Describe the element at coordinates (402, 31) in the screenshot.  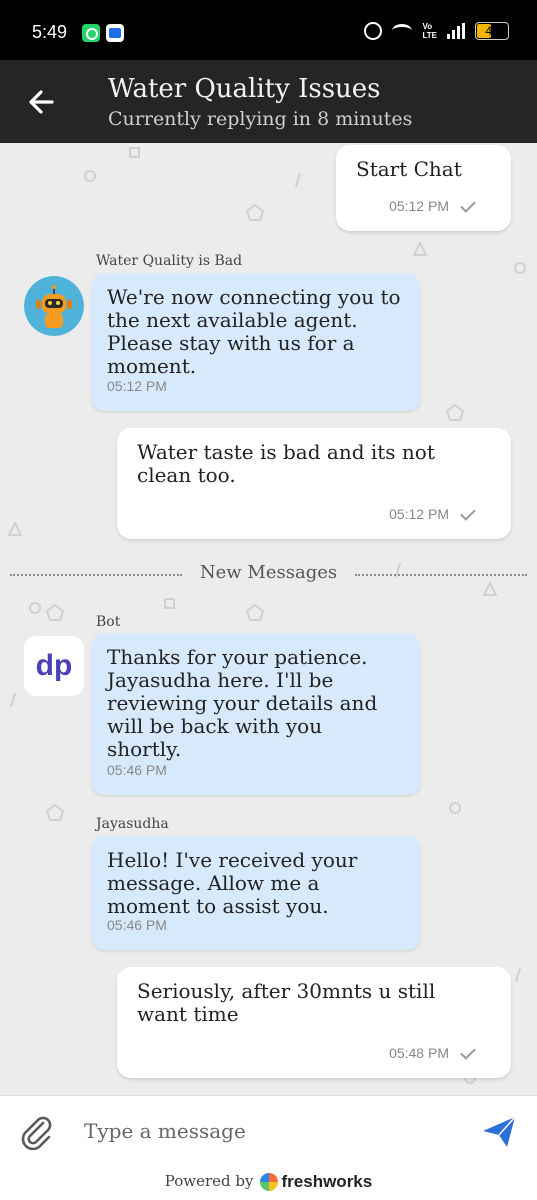
I see `wifi-icon` at that location.